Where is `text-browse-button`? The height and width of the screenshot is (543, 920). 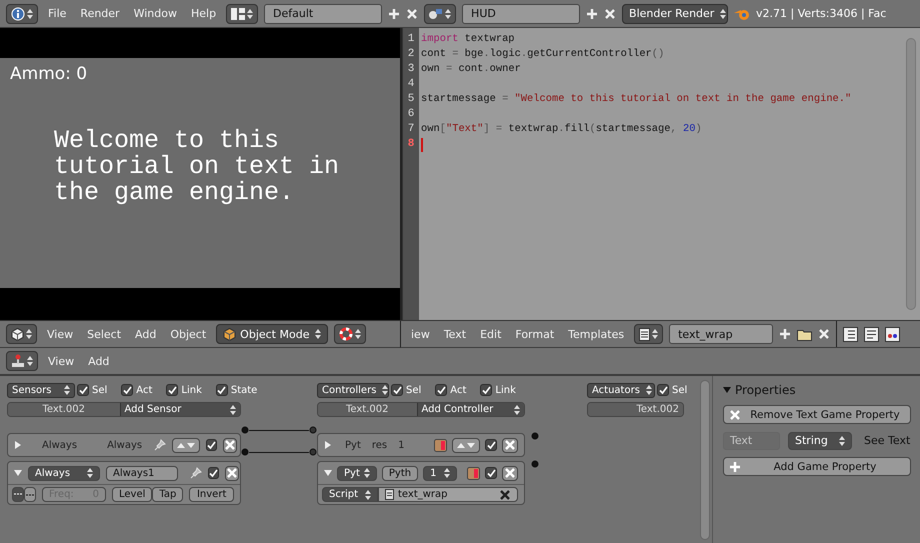 text-browse-button is located at coordinates (649, 334).